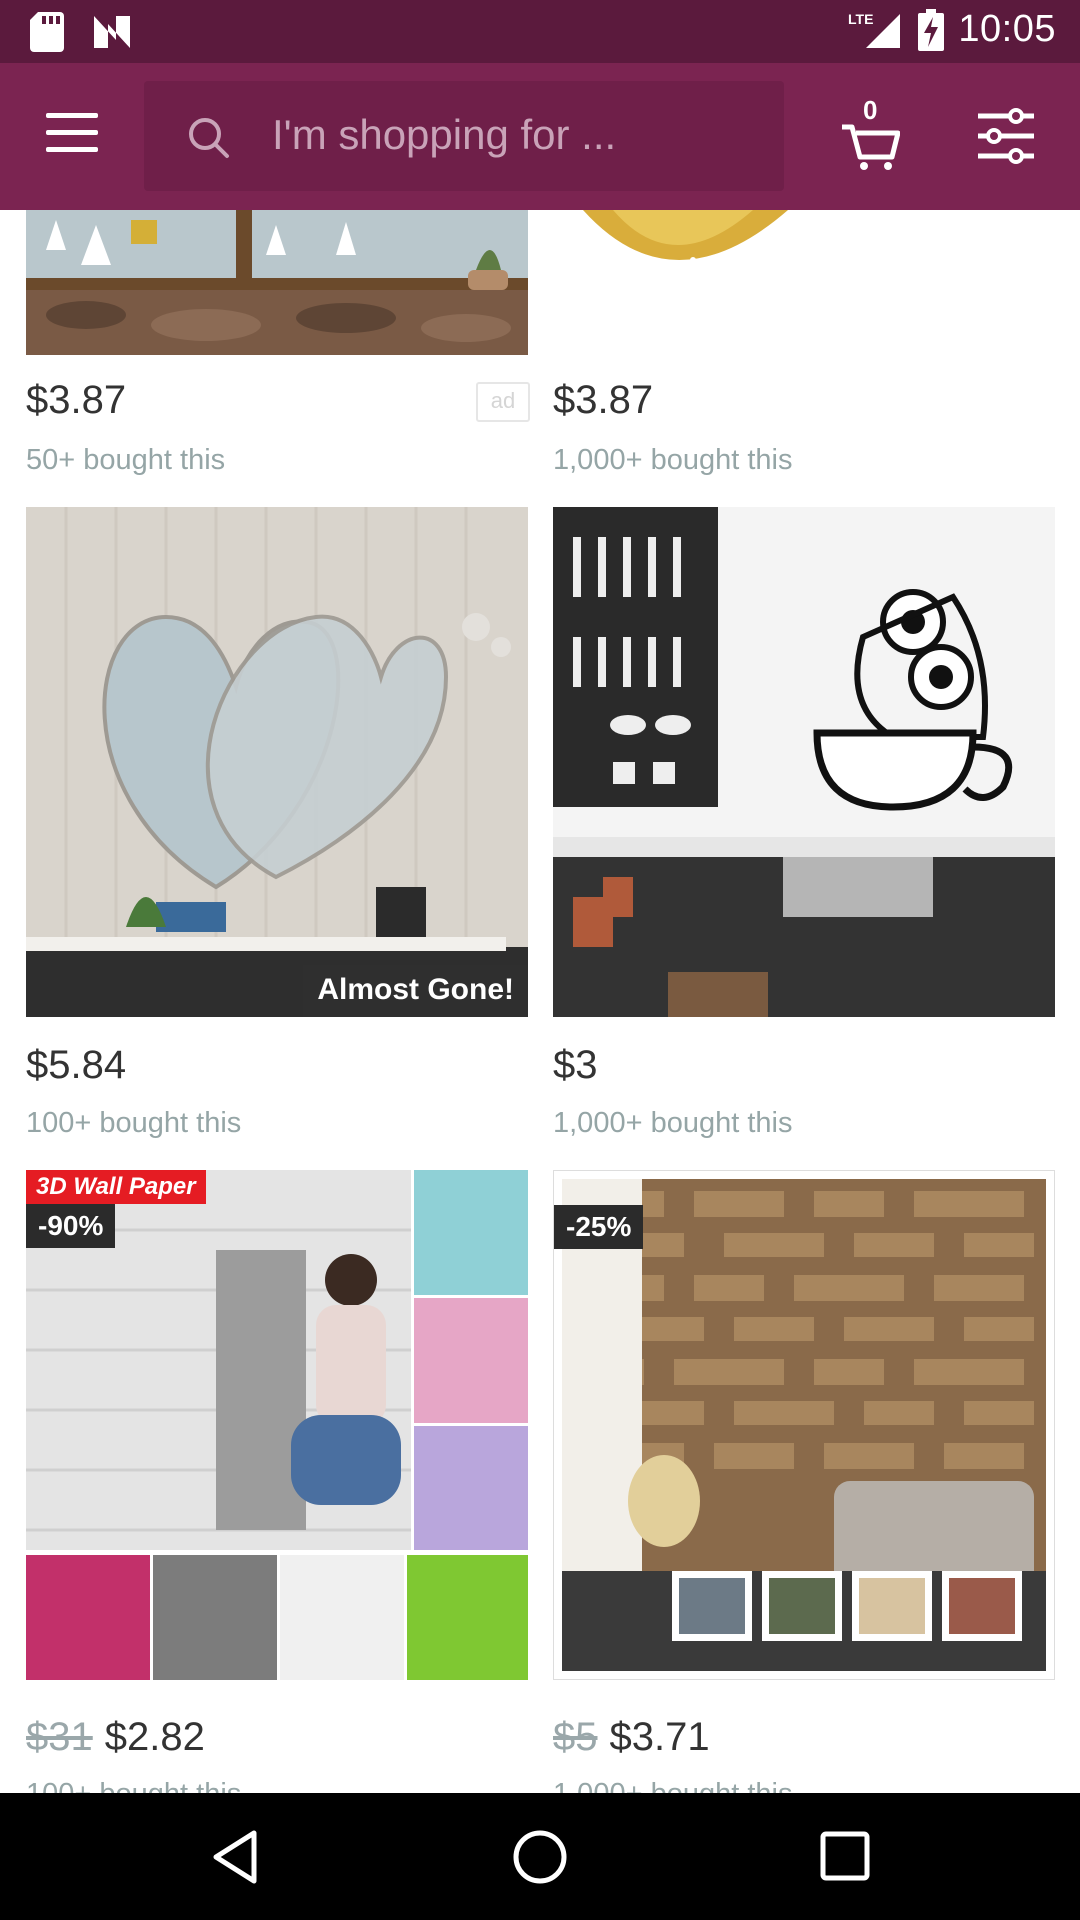 This screenshot has height=1920, width=1080. I want to click on product-price-row: $5.84, so click(76, 1065).